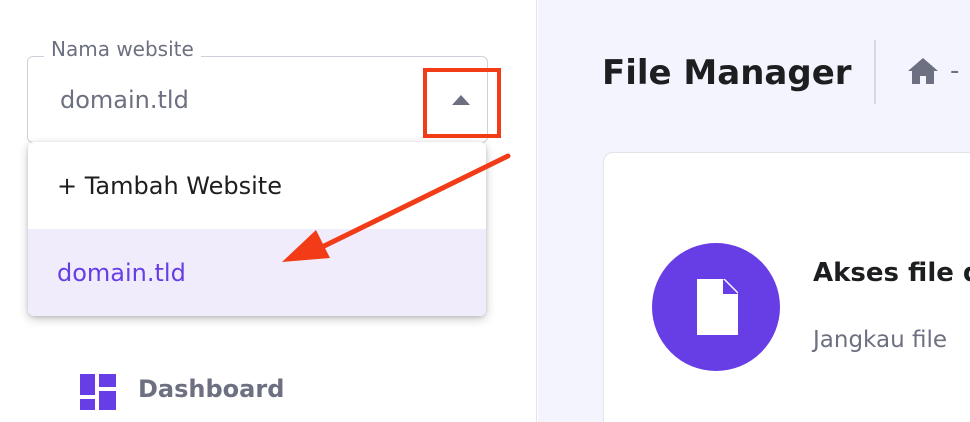  What do you see at coordinates (211, 389) in the screenshot?
I see `sidebar-item-label: Dashboard` at bounding box center [211, 389].